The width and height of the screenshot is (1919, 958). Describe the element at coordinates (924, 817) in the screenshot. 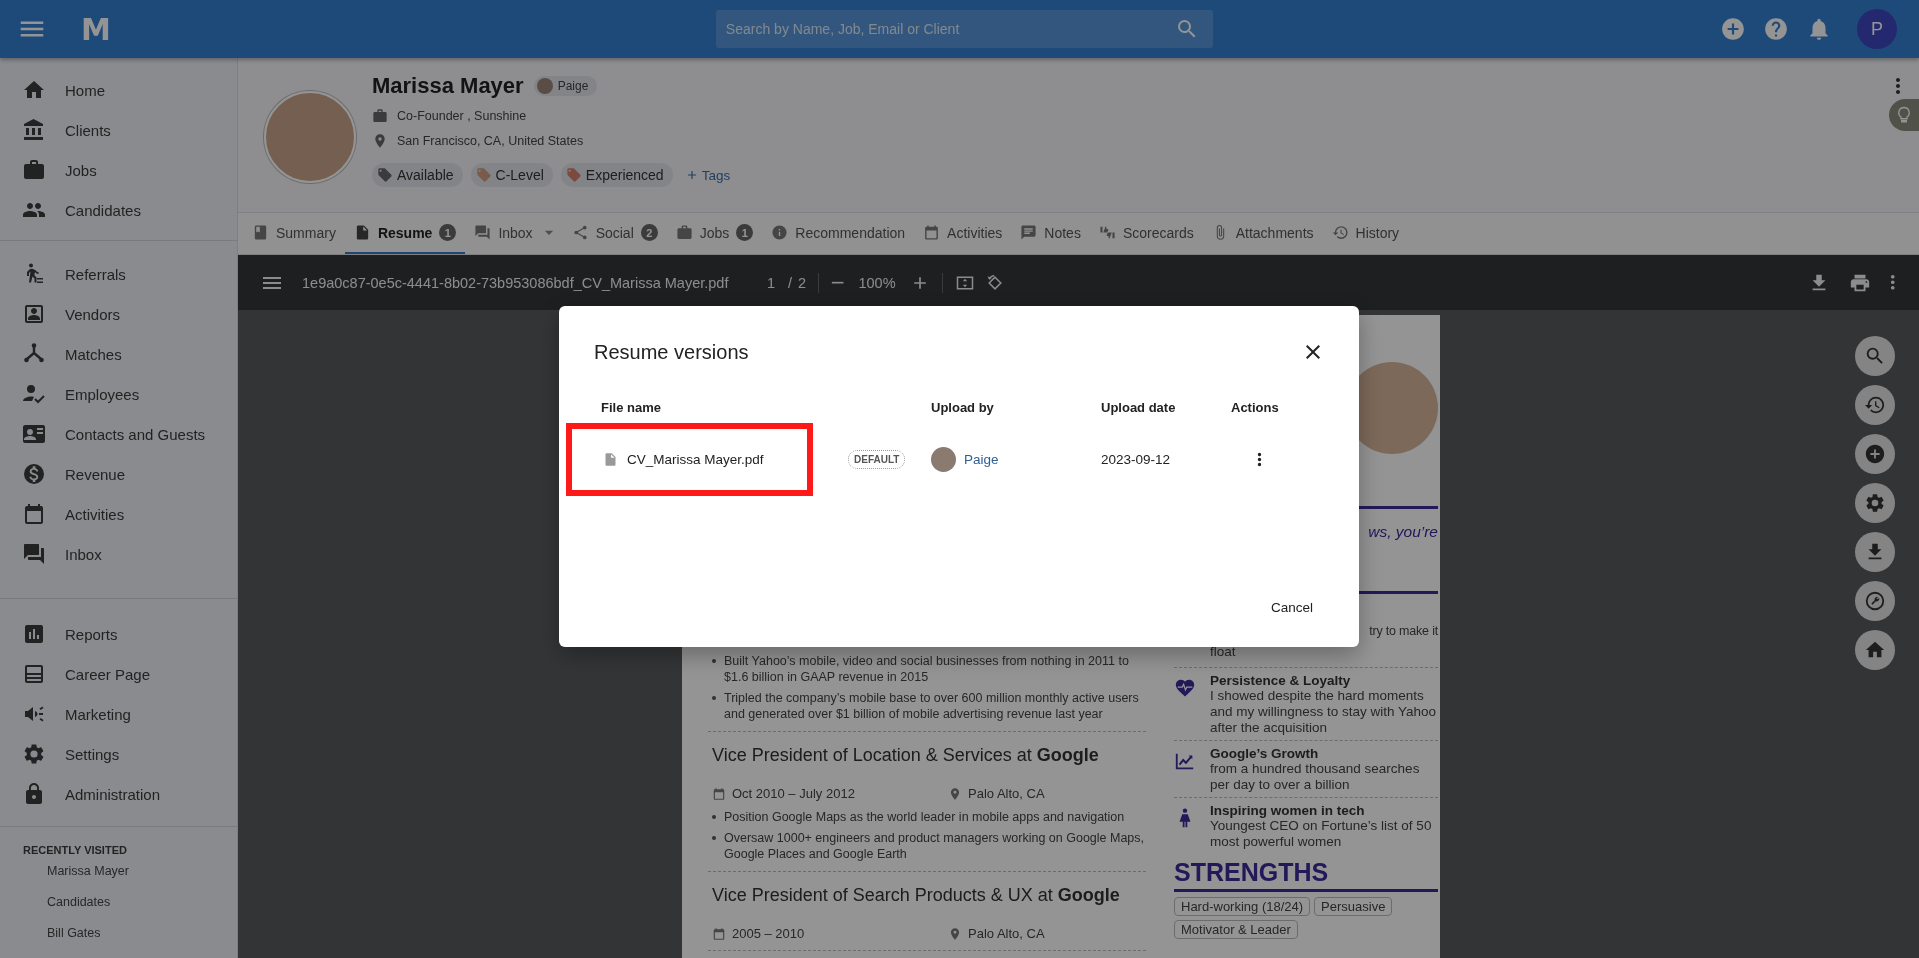

I see `bullet-text: Position Google Maps as the world leader in mobile apps and navigation` at that location.